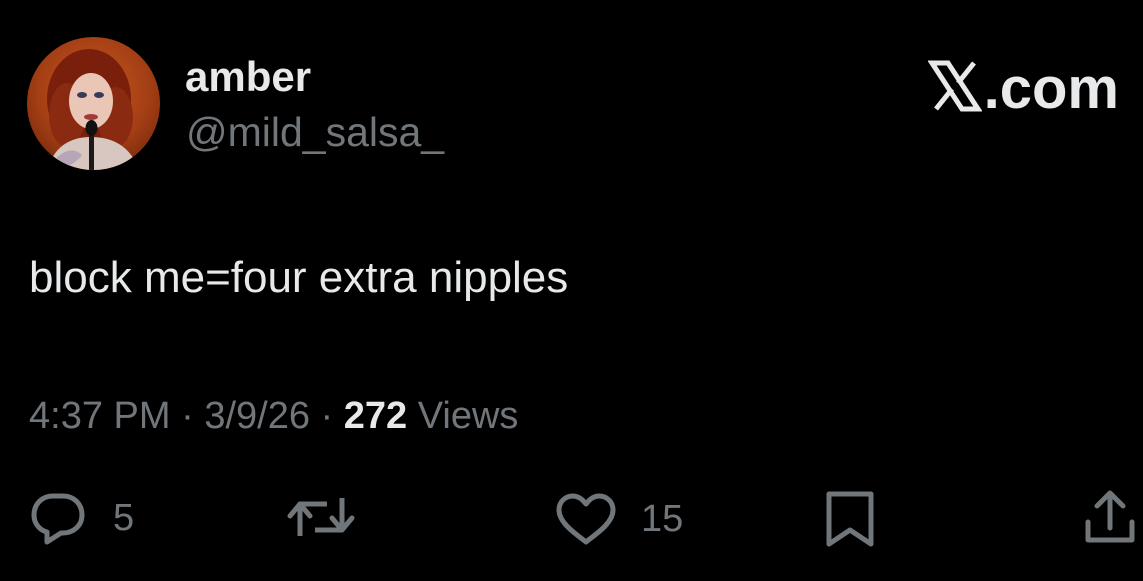  What do you see at coordinates (299, 277) in the screenshot?
I see `tweet-text: block me=four extra nipples` at bounding box center [299, 277].